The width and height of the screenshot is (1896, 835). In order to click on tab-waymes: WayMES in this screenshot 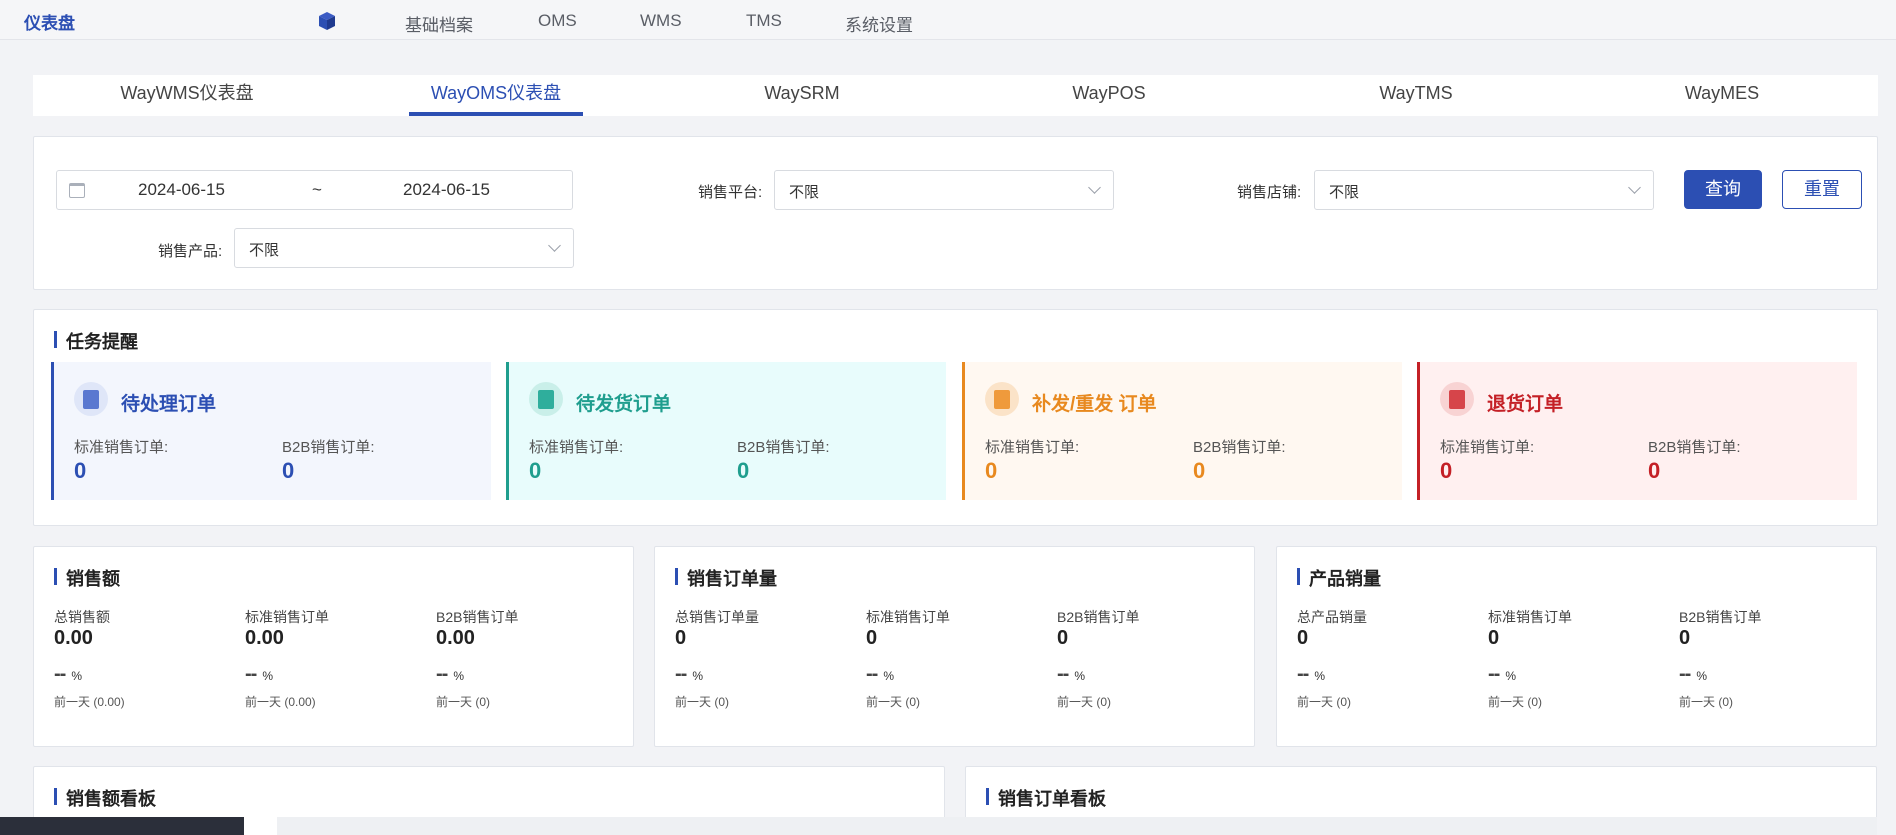, I will do `click(1722, 95)`.